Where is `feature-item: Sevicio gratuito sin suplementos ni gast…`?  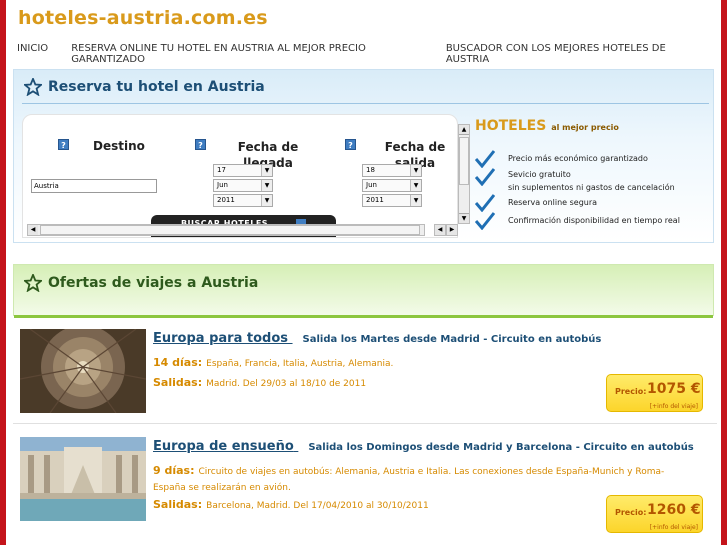
feature-item: Sevicio gratuito sin suplementos ni gast… is located at coordinates (575, 181).